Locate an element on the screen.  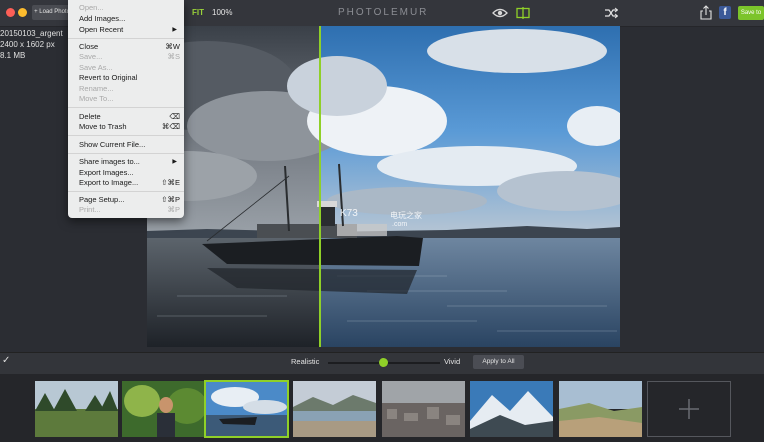
thumbnail-ship-harbor is located at coordinates (246, 409).